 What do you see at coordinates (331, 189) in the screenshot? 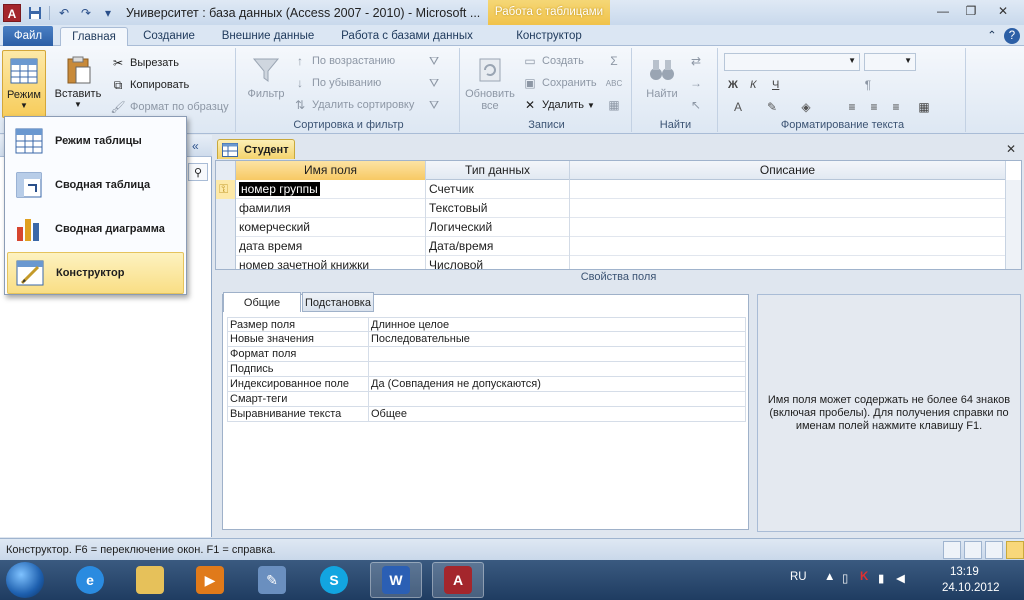
I see `field-name-cell: номер группы` at bounding box center [331, 189].